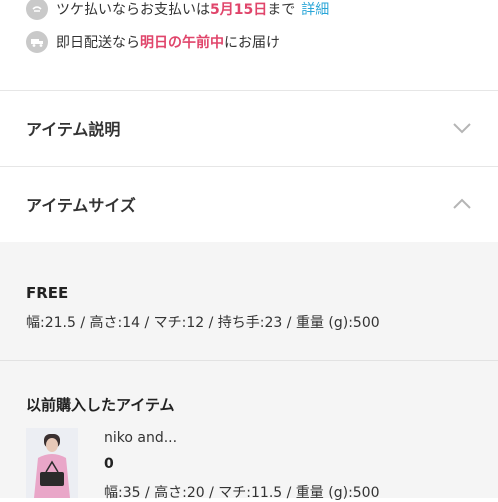  Describe the element at coordinates (239, 10) in the screenshot. I see `payment-date: 5月15日` at that location.